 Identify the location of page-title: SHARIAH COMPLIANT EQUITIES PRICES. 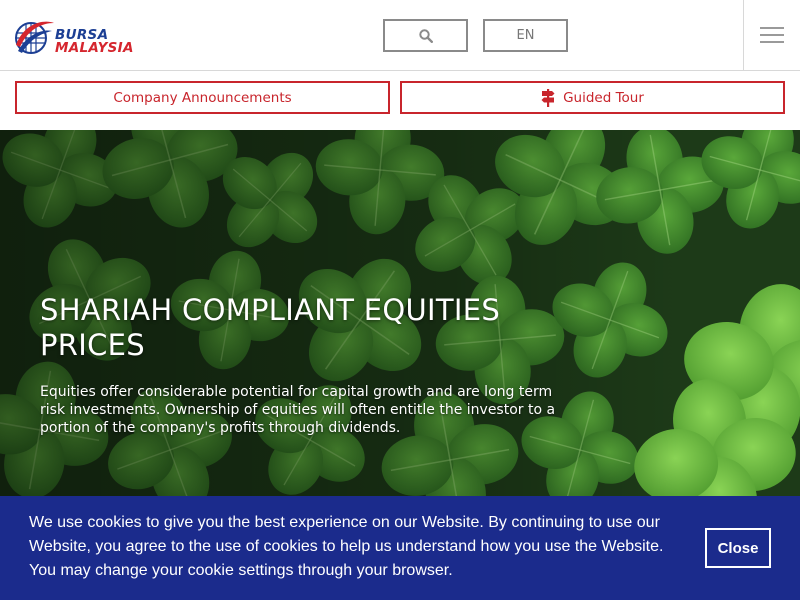
(270, 327).